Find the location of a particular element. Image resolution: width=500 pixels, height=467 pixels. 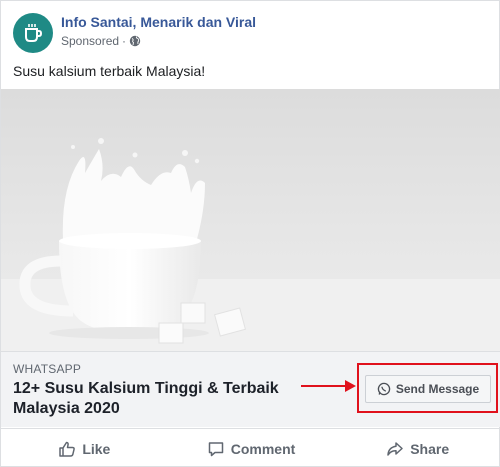

comment-label: Comment is located at coordinates (263, 448).